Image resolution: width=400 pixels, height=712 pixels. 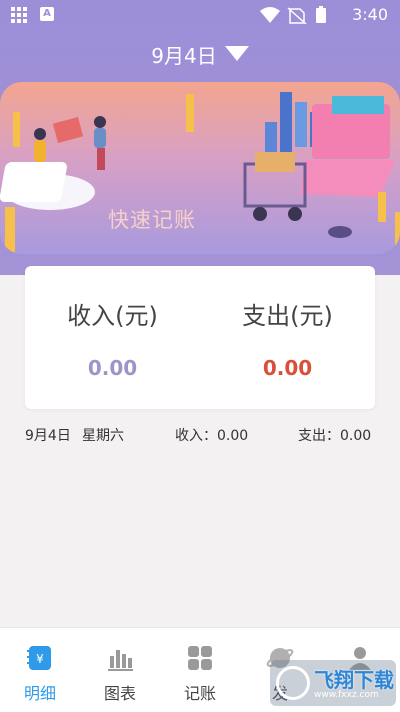 What do you see at coordinates (354, 680) in the screenshot?
I see `watermark-title: 飞翔下载` at bounding box center [354, 680].